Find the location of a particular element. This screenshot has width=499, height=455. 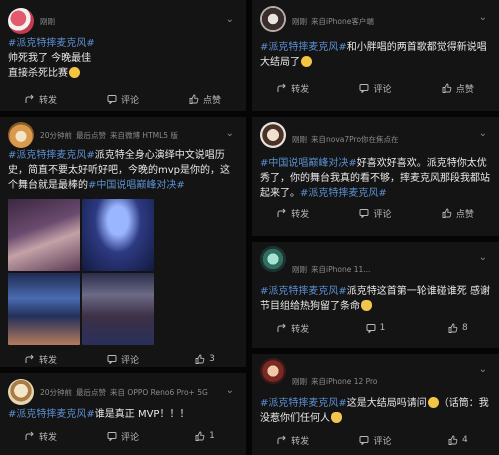

post-meta: 20分钟前 最后点赞 来自 OPPO Reno6 Pro+ 5G is located at coordinates (124, 392).